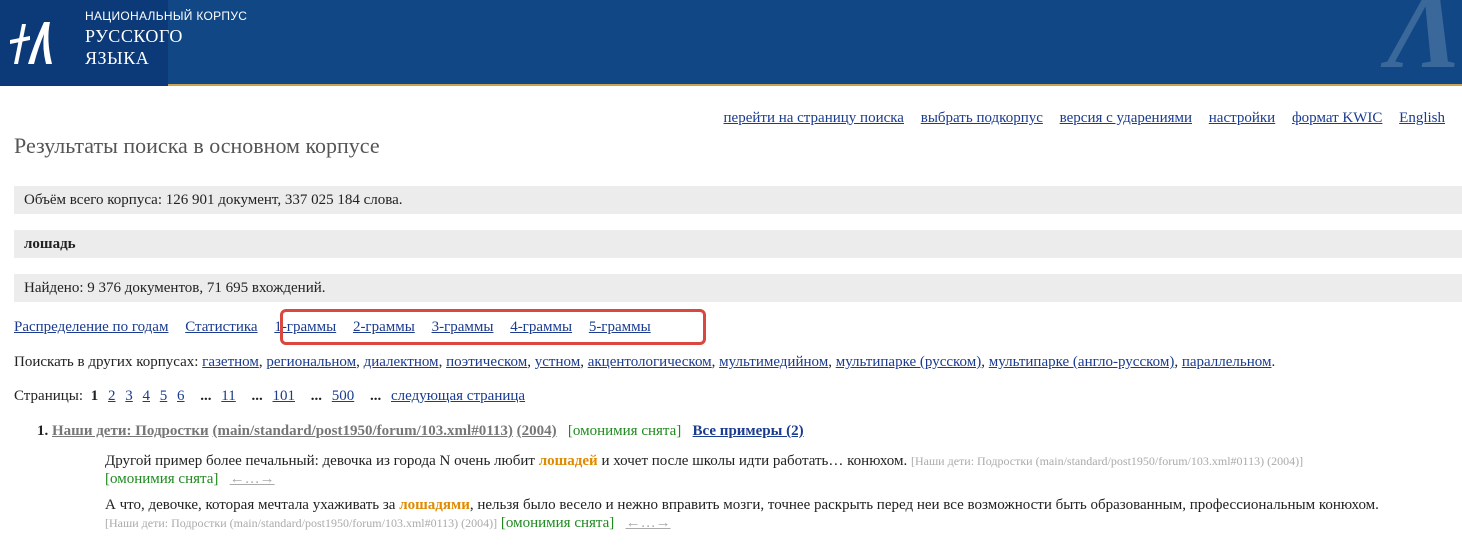 This screenshot has width=1462, height=560. What do you see at coordinates (1424, 43) in the screenshot?
I see `header-watermark-icon: Λ` at bounding box center [1424, 43].